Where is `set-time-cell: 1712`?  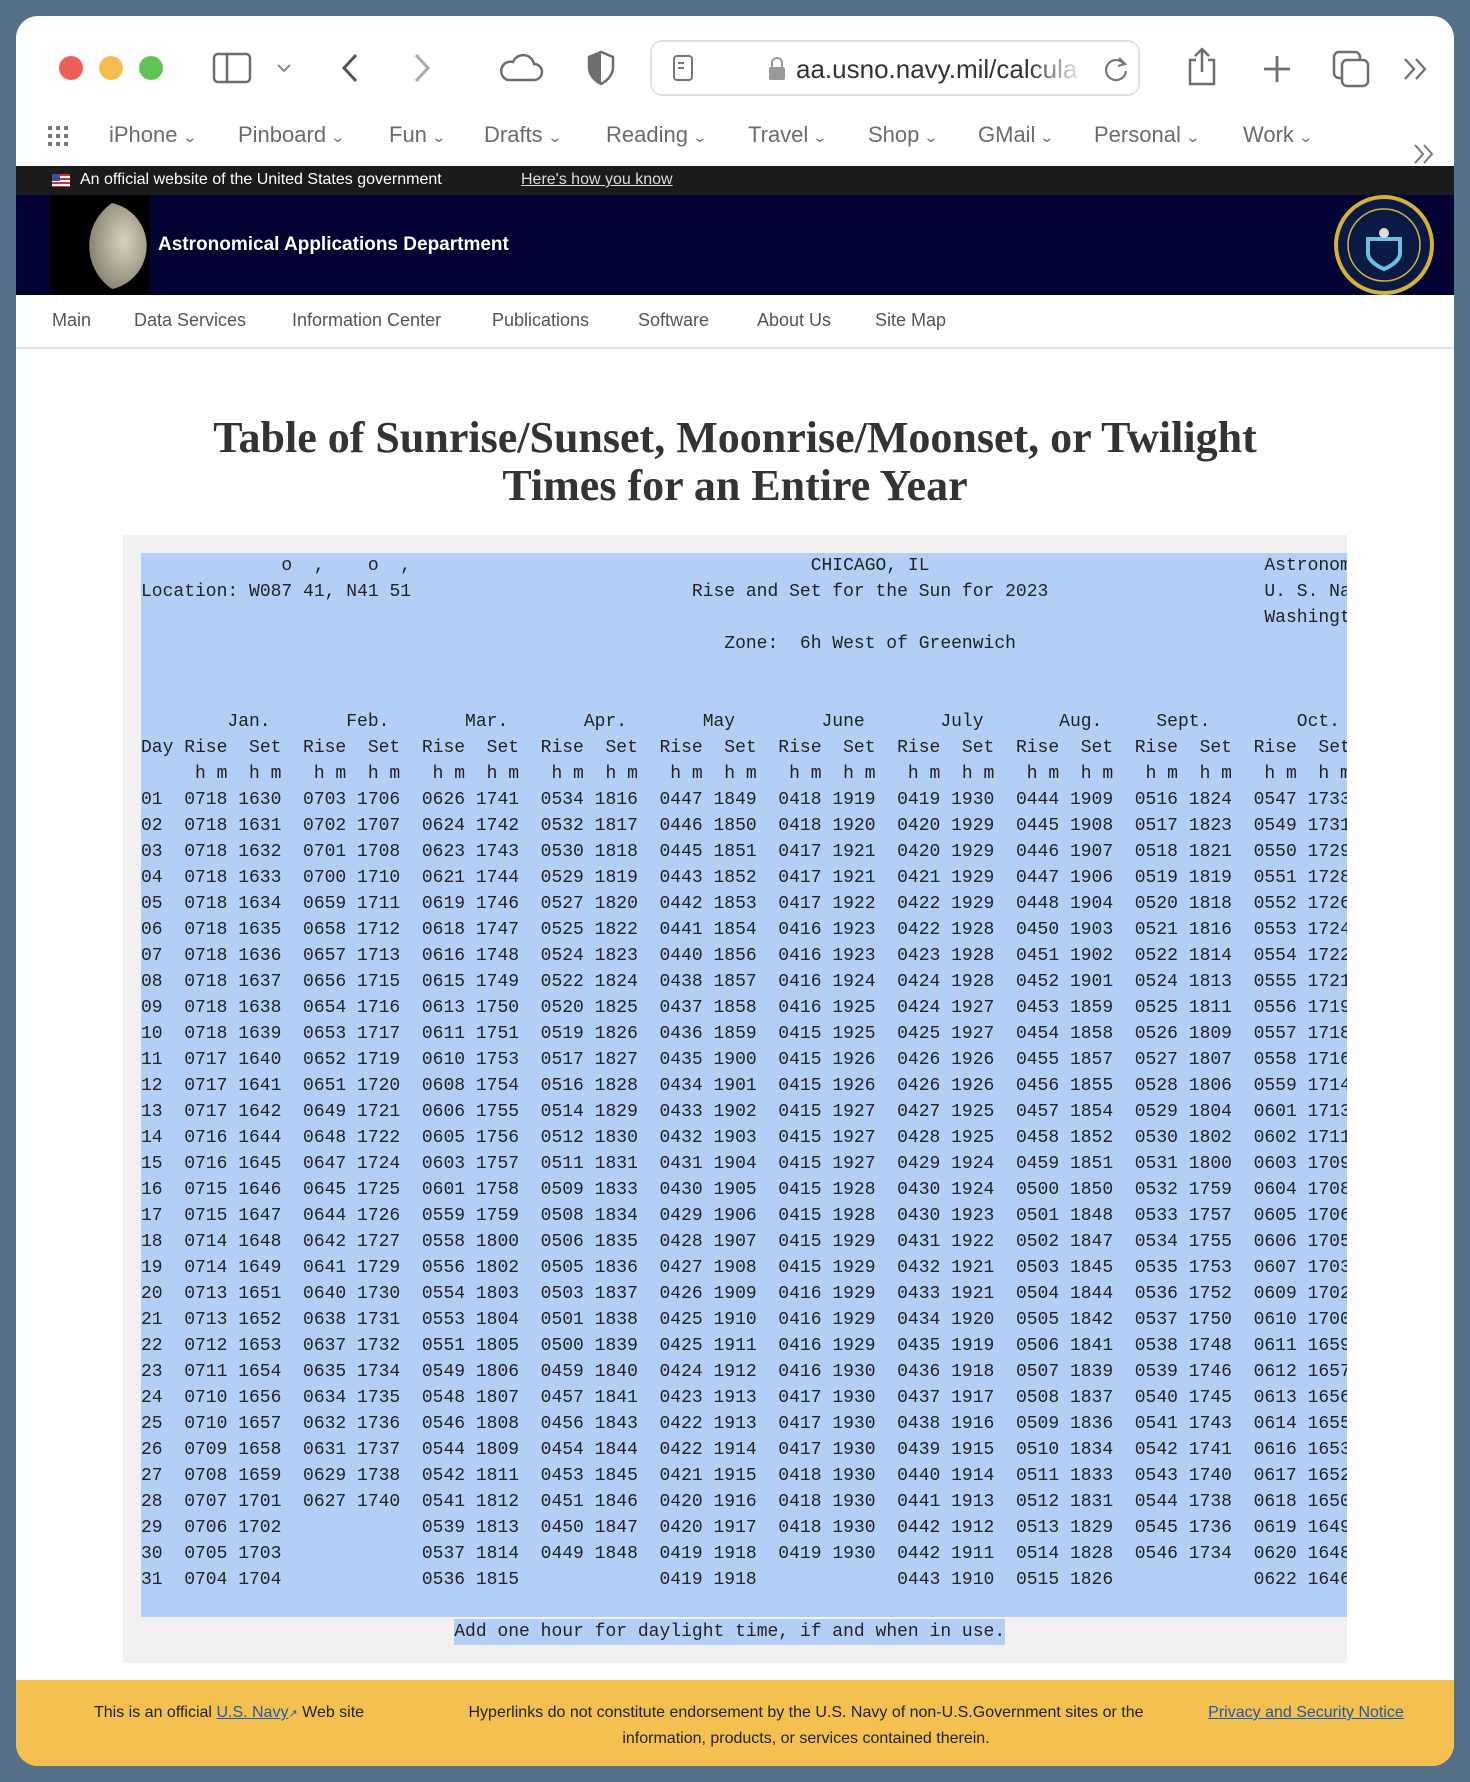 set-time-cell: 1712 is located at coordinates (379, 930).